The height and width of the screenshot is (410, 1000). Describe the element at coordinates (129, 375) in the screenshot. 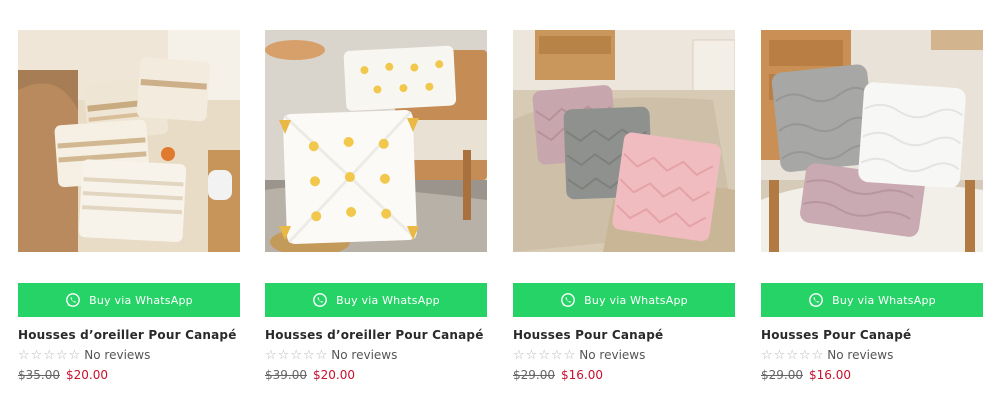

I see `price: $35.00 $20.00` at that location.